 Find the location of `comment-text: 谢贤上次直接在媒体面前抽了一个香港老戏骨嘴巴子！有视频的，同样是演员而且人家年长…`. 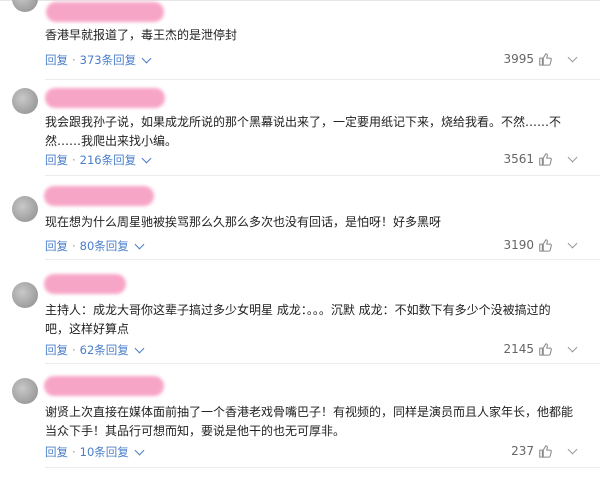

comment-text: 谢贤上次直接在媒体面前抽了一个香港老戏骨嘴巴子！有视频的，同样是演员而且人家年长… is located at coordinates (309, 421).